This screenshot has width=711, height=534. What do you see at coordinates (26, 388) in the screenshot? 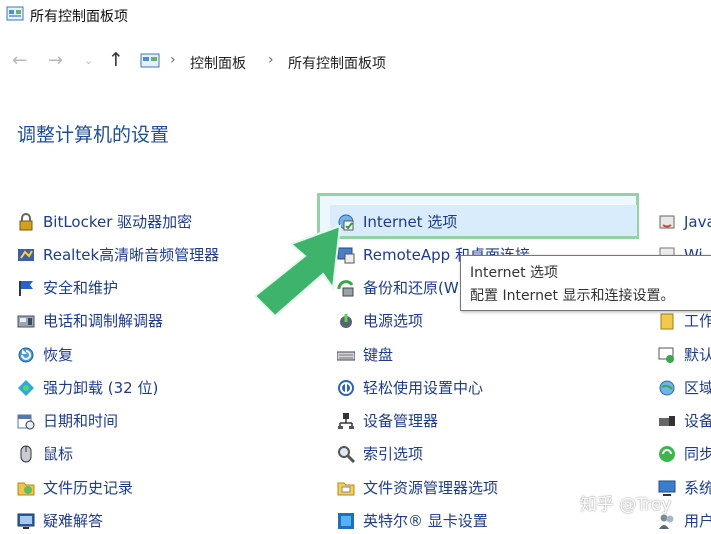
I see `uninstall-icon` at bounding box center [26, 388].